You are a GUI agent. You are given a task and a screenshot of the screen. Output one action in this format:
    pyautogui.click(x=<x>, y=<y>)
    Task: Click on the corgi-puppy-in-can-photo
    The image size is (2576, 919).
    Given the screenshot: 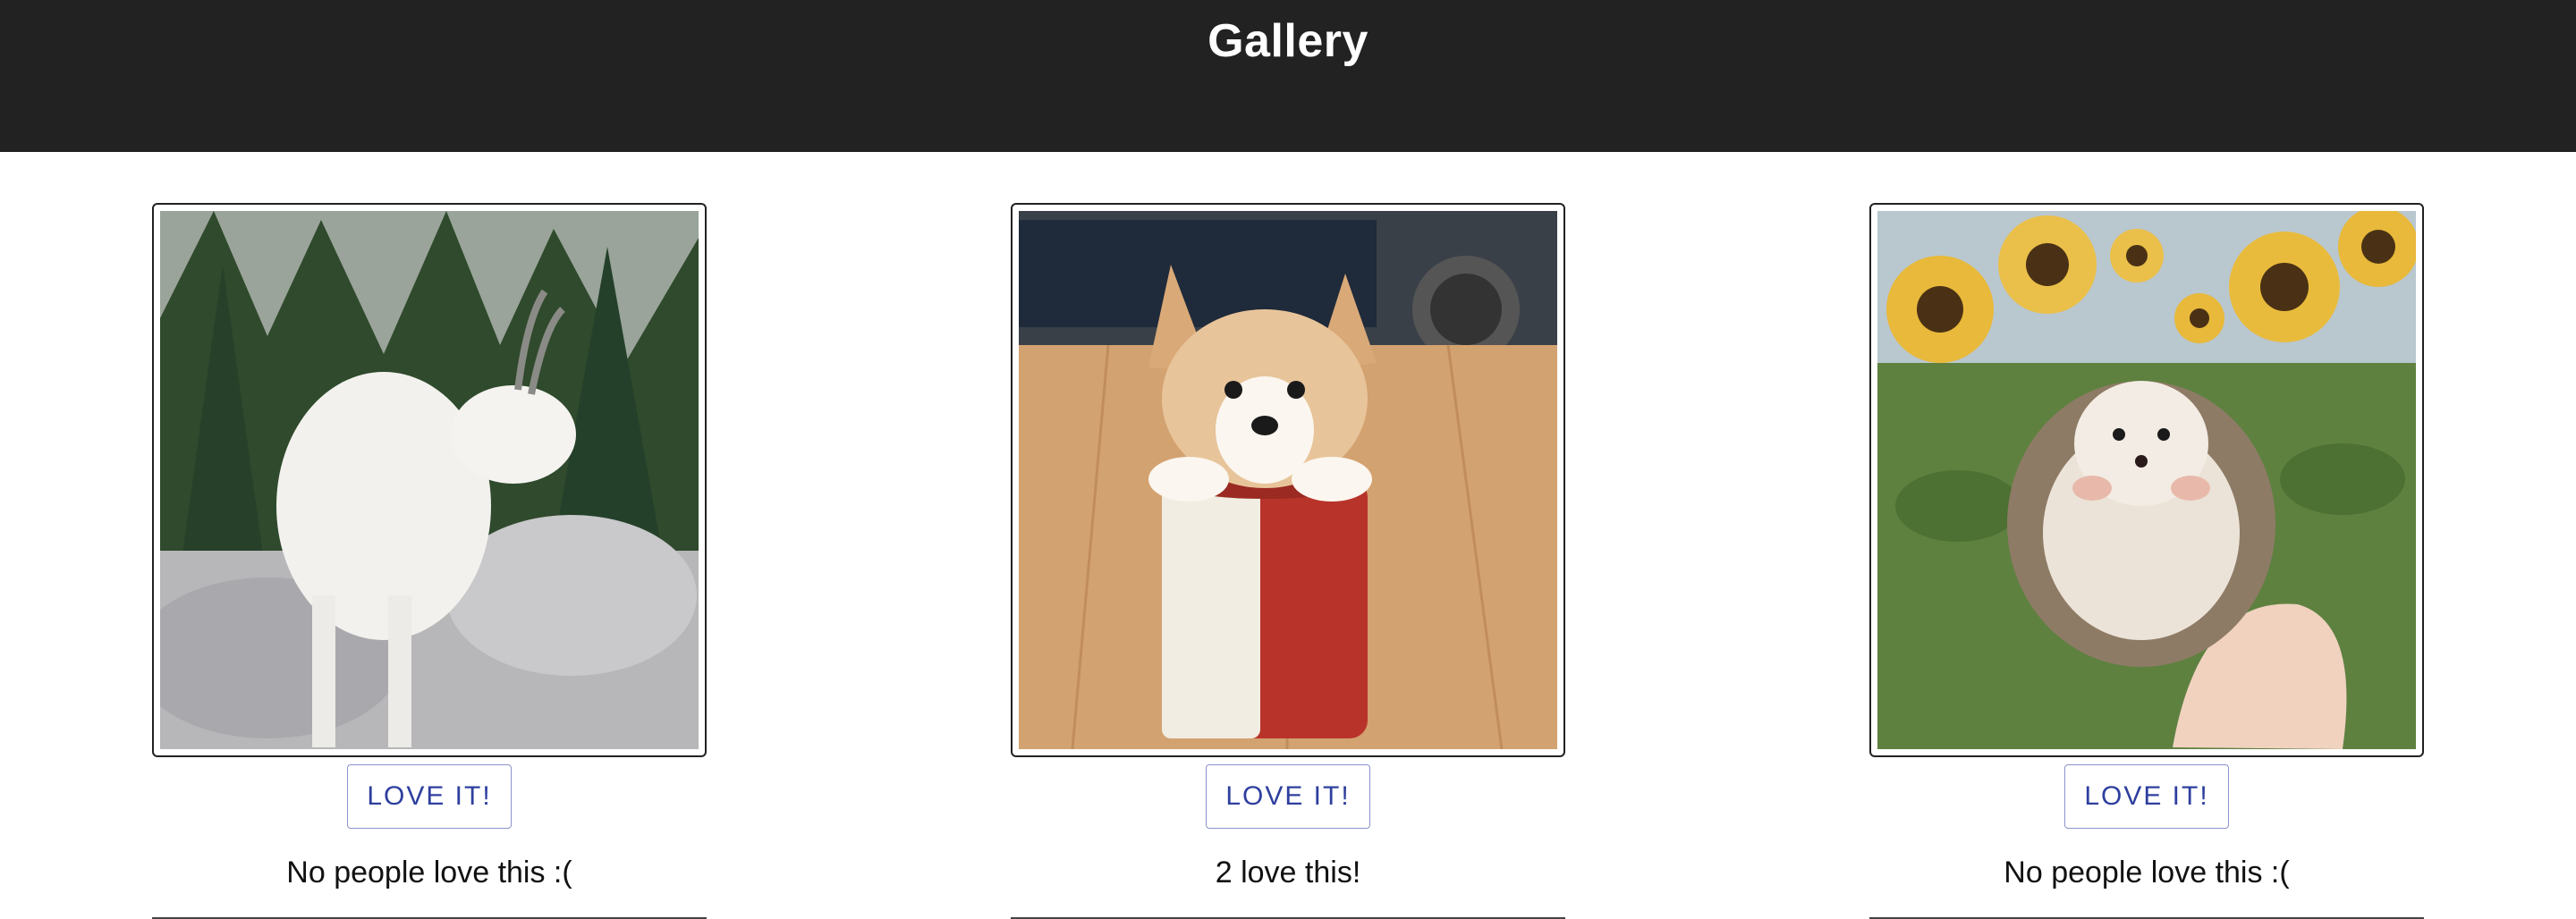 What is the action you would take?
    pyautogui.click(x=1288, y=480)
    